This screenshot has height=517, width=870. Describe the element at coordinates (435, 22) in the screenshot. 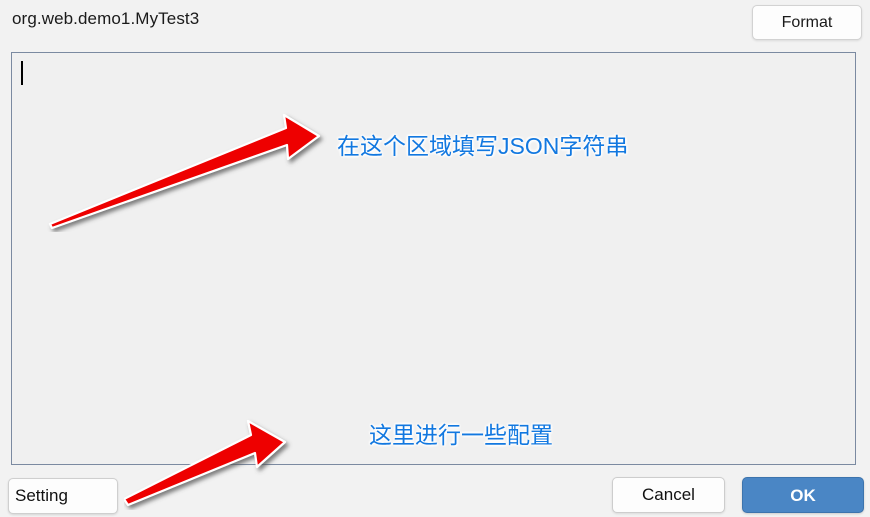

I see `dialog-header: org.web.demo1.MyTest3 Format` at that location.